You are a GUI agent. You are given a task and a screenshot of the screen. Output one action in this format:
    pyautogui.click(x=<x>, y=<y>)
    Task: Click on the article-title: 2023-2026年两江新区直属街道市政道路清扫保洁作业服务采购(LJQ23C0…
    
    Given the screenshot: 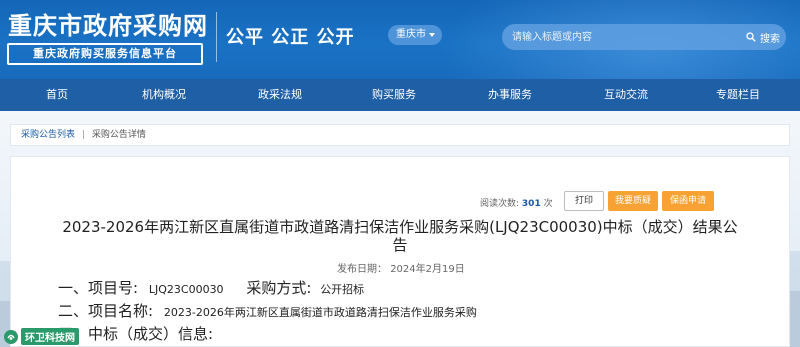 What is the action you would take?
    pyautogui.click(x=400, y=236)
    